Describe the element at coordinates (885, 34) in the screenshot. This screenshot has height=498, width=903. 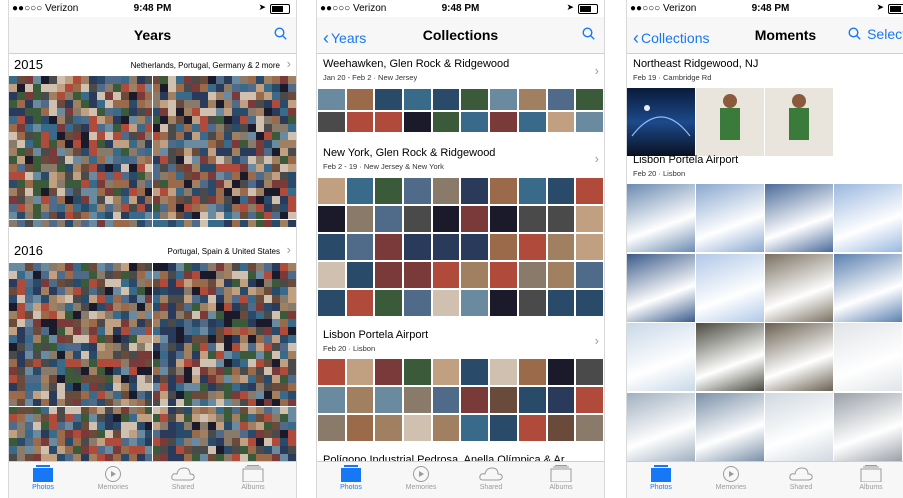
I see `select-button: Select` at that location.